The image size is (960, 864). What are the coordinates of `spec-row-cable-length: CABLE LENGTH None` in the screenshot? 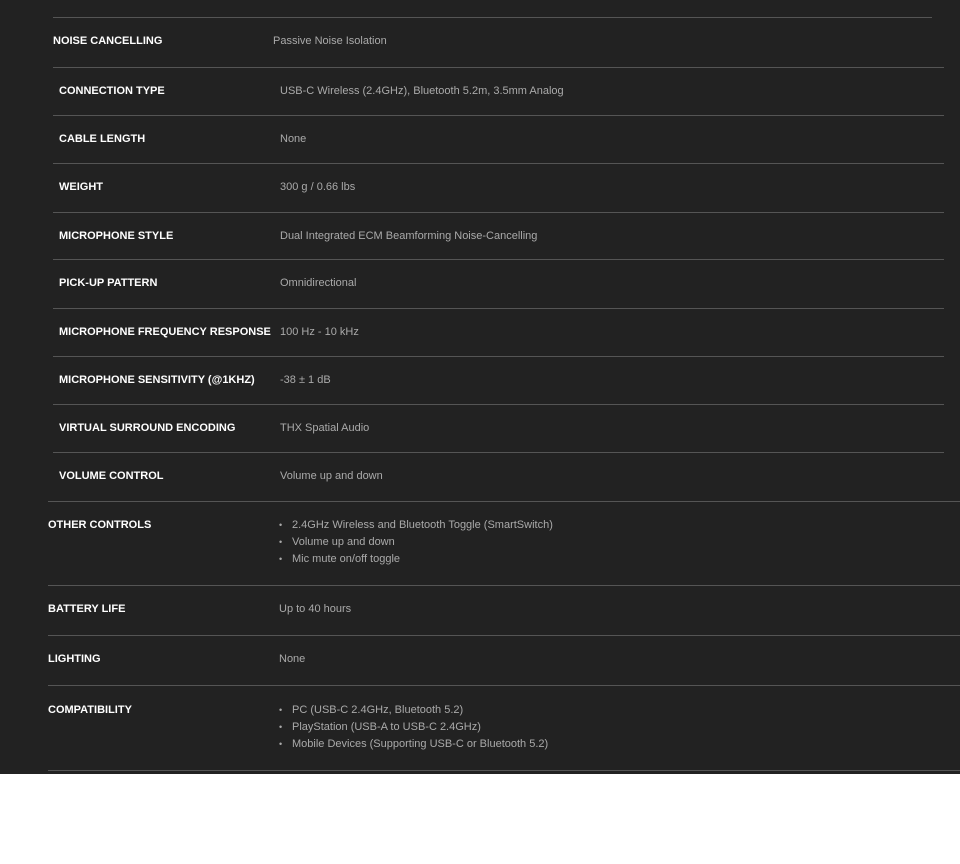 It's located at (498, 140).